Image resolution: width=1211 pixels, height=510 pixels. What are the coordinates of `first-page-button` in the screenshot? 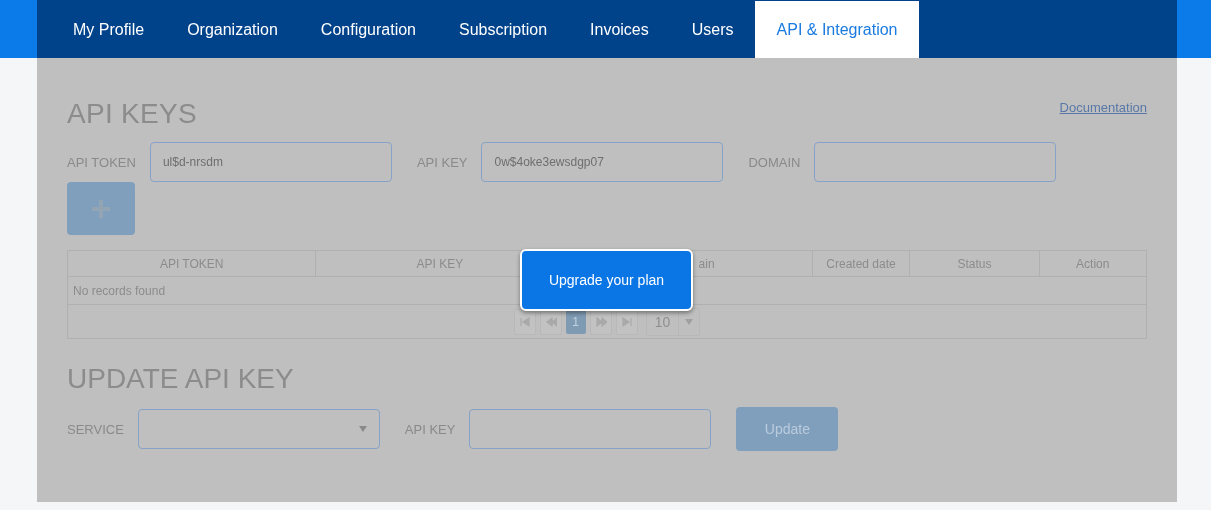 It's located at (524, 321).